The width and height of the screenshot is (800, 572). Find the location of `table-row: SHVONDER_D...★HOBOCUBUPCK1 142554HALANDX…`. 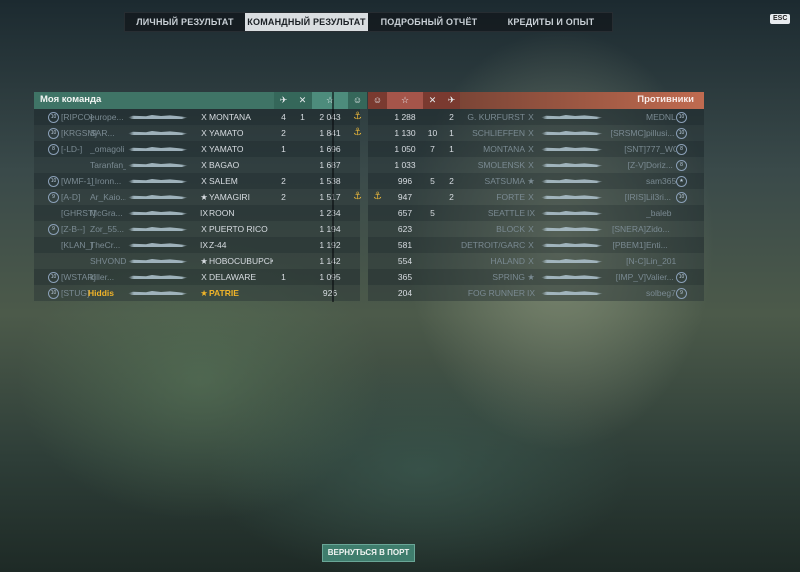

table-row: SHVONDER_D...★HOBOCUBUPCK1 142554HALANDX… is located at coordinates (369, 261).